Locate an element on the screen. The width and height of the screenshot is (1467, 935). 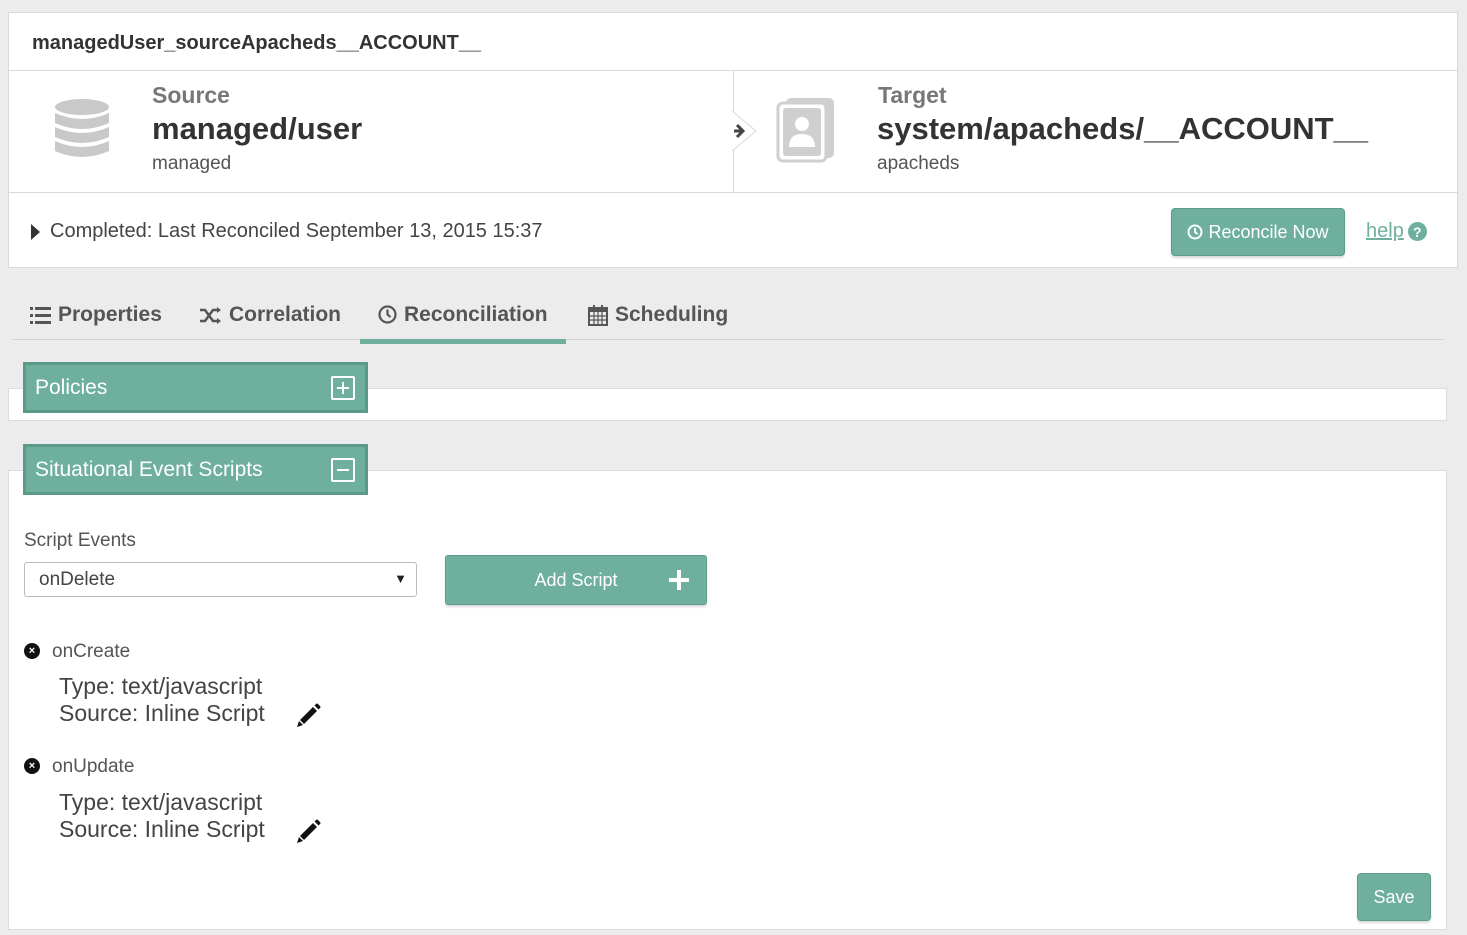
target-type: apacheds is located at coordinates (918, 163).